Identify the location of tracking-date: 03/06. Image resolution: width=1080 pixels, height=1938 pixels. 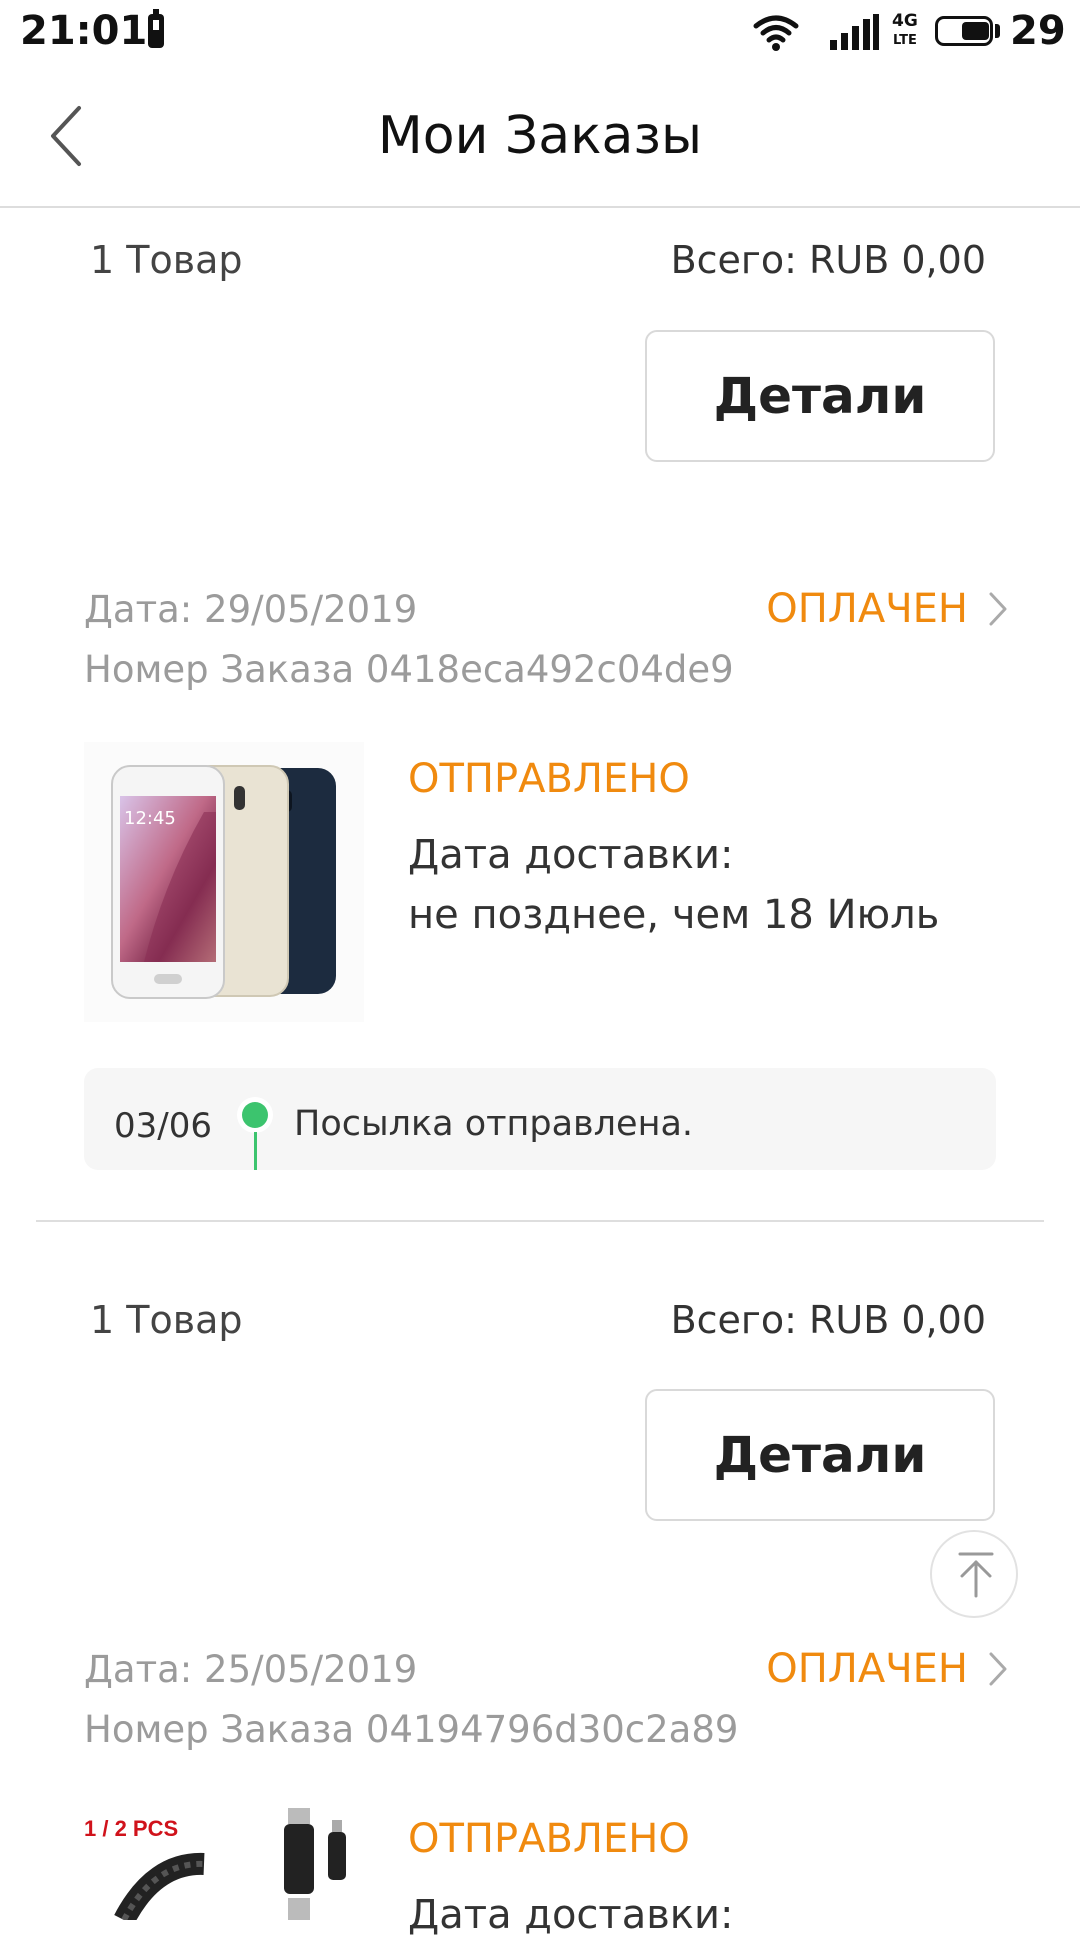
(163, 1126).